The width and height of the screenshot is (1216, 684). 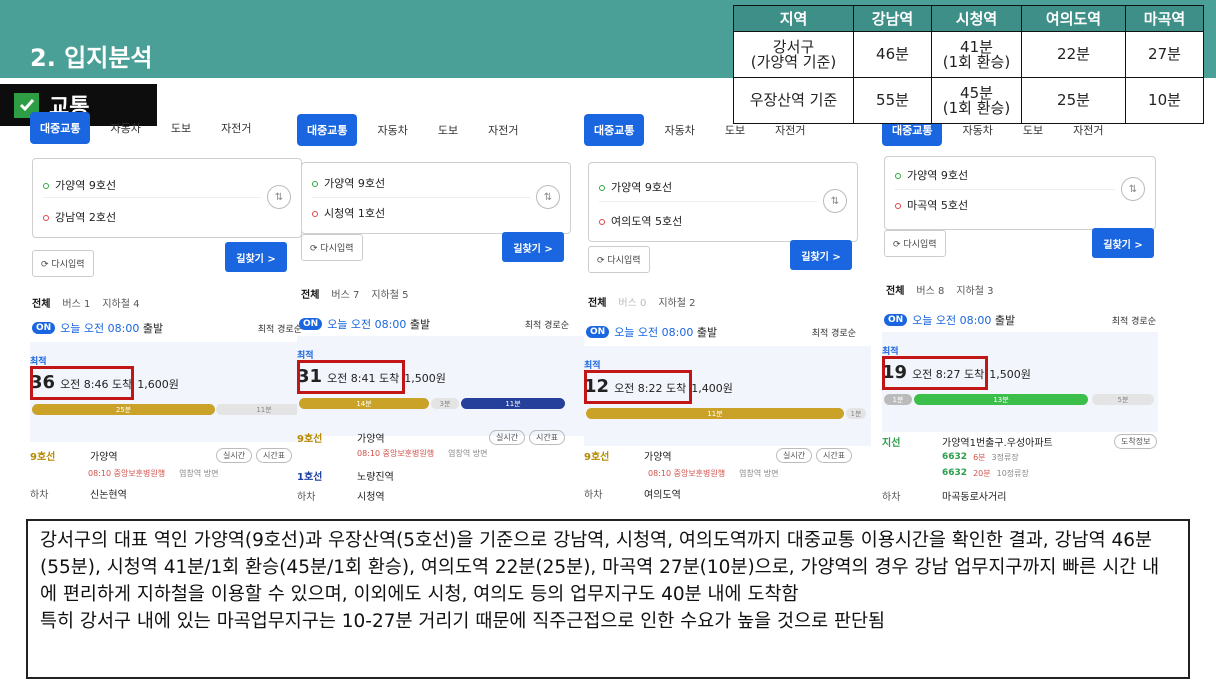 What do you see at coordinates (632, 493) in the screenshot?
I see `step-row: 하차 여의도역` at bounding box center [632, 493].